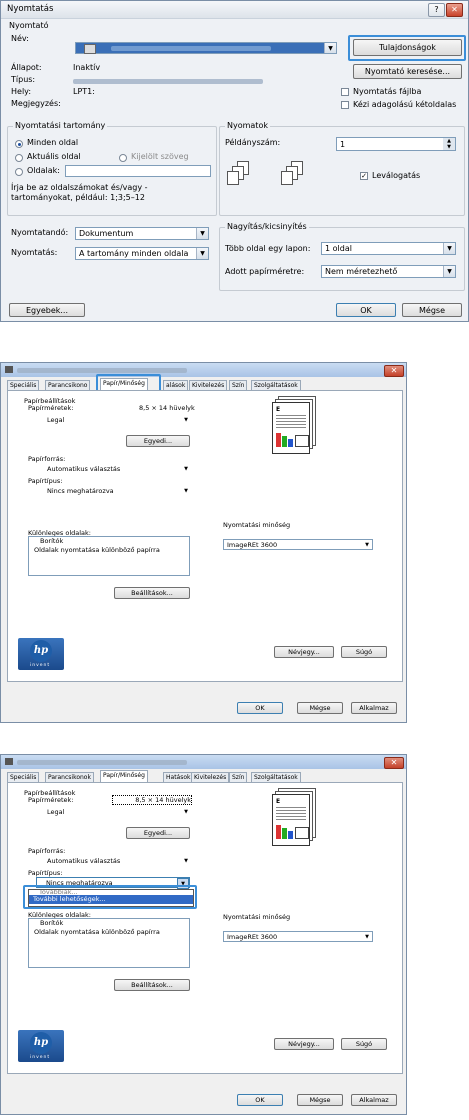 The width and height of the screenshot is (469, 1120). I want to click on dropdown-highlight, so click(110, 897).